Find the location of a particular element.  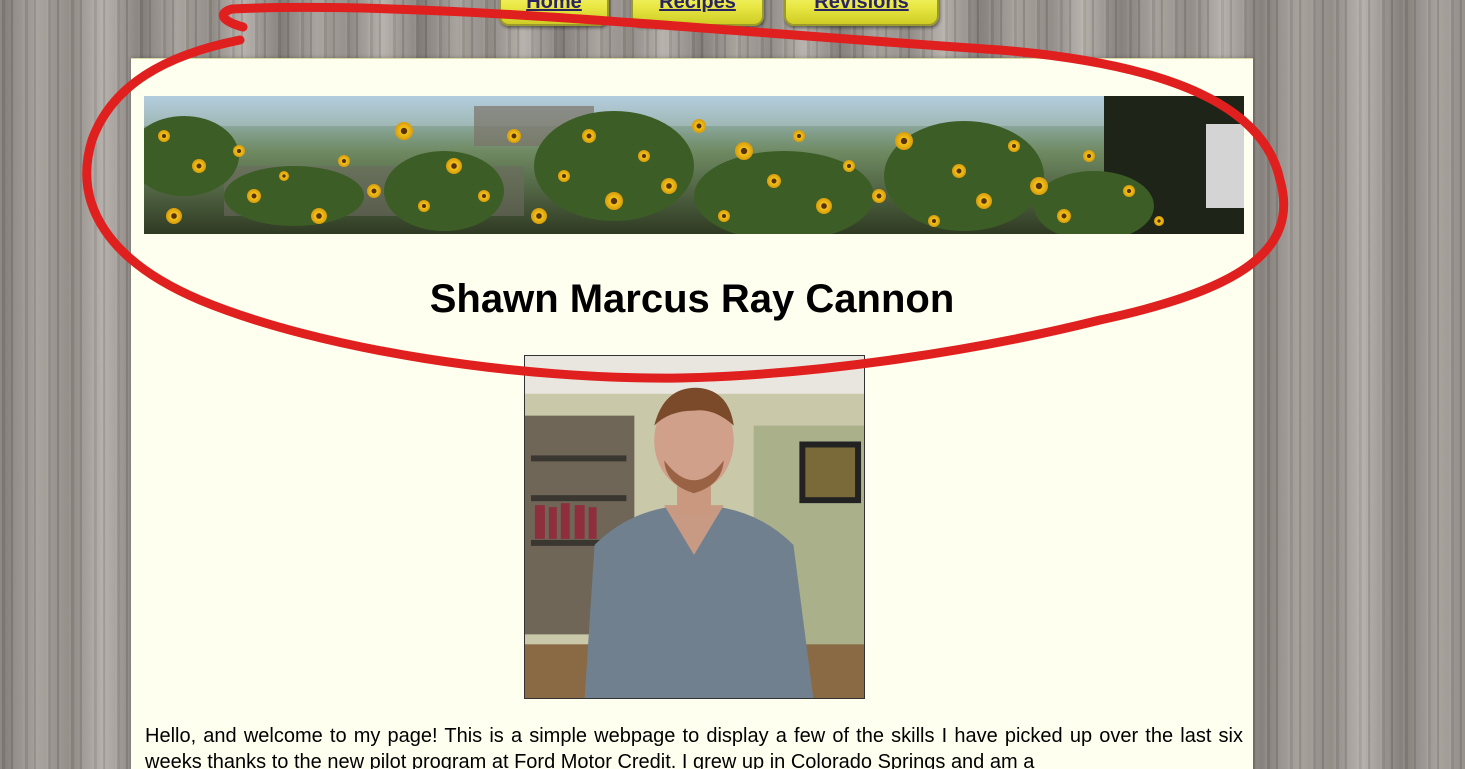

nav-tab-revisions: Revisions is located at coordinates (861, 13).